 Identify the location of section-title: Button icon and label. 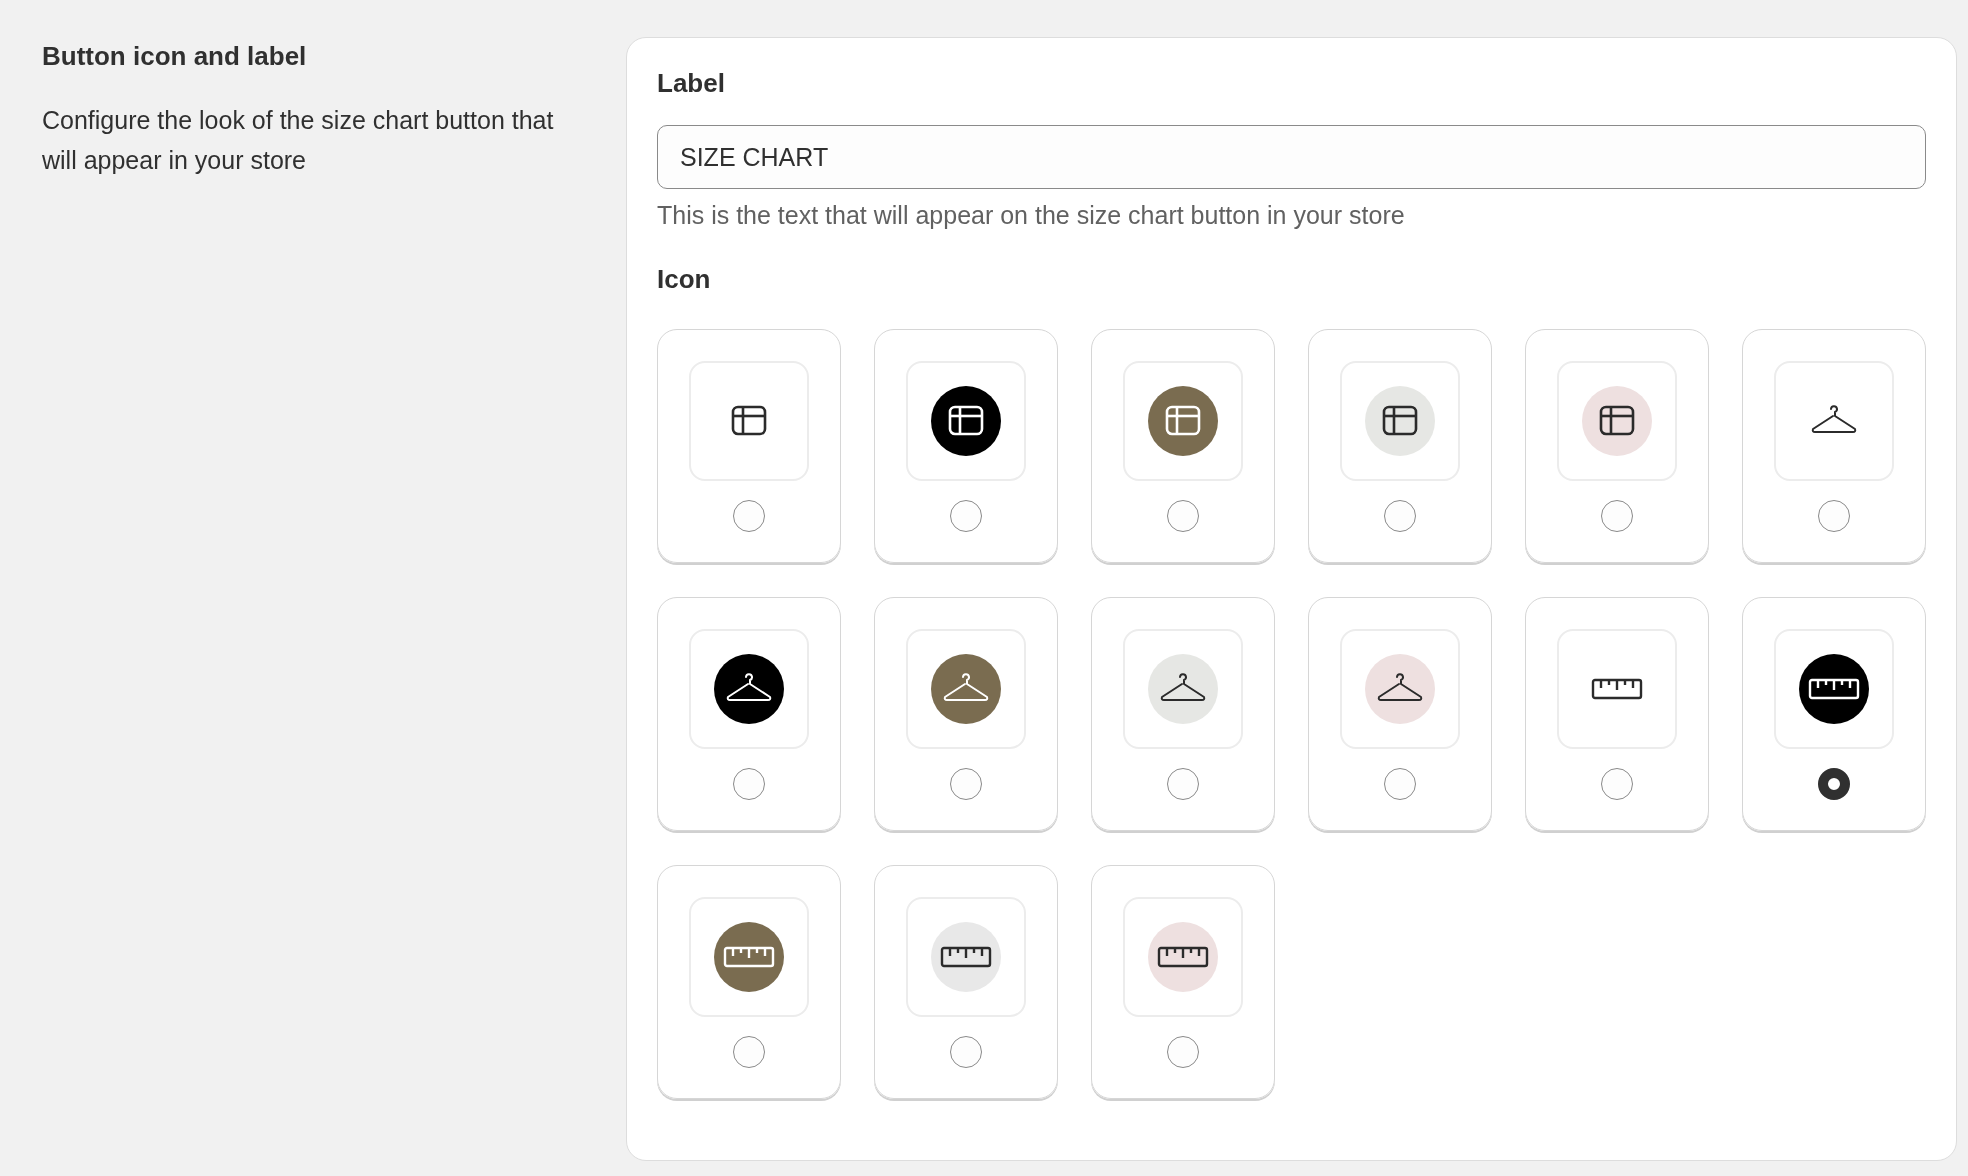
(175, 56).